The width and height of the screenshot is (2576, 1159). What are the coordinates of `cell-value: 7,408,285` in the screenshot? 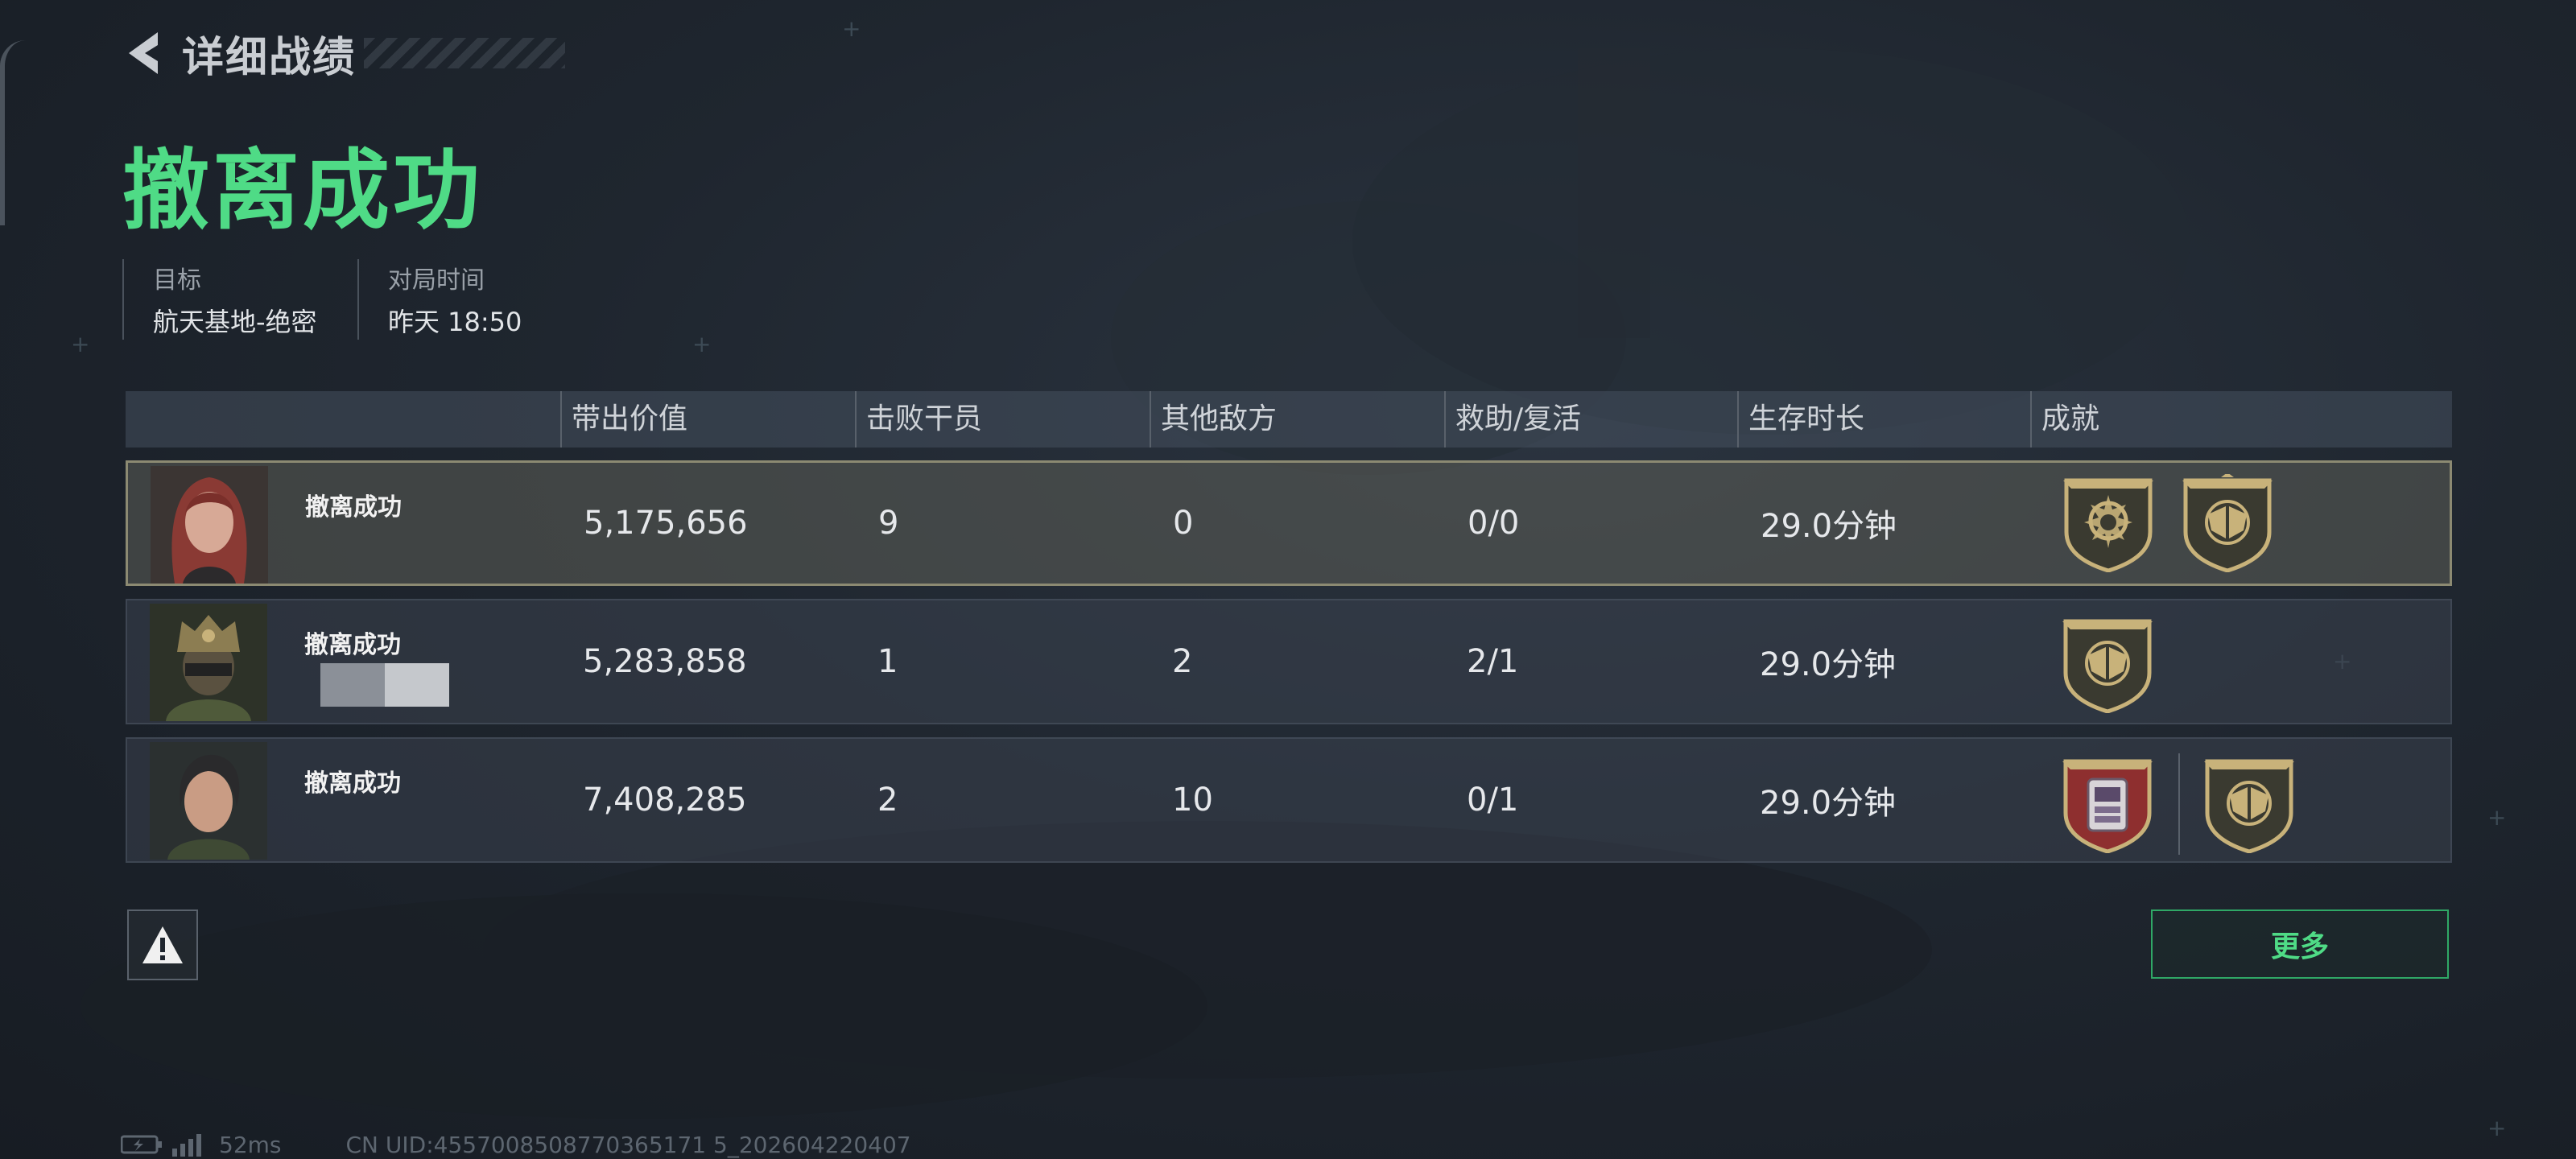 It's located at (665, 800).